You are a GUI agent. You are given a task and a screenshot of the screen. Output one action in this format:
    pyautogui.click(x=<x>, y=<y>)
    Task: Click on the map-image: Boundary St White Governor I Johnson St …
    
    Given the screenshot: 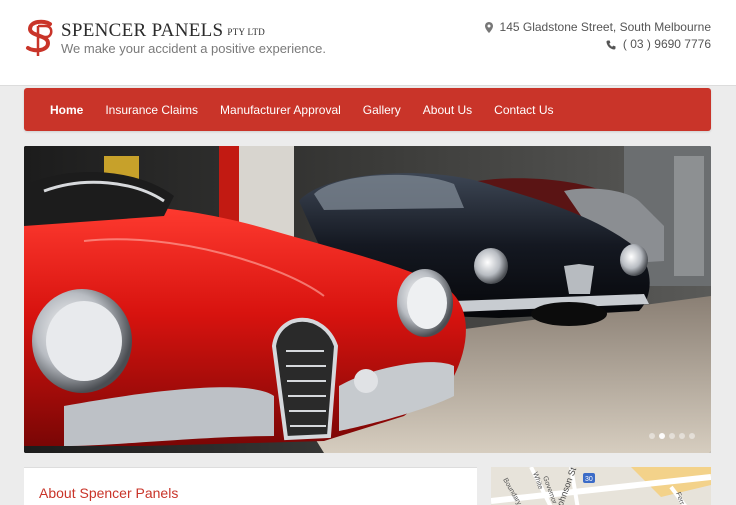 What is the action you would take?
    pyautogui.click(x=601, y=486)
    